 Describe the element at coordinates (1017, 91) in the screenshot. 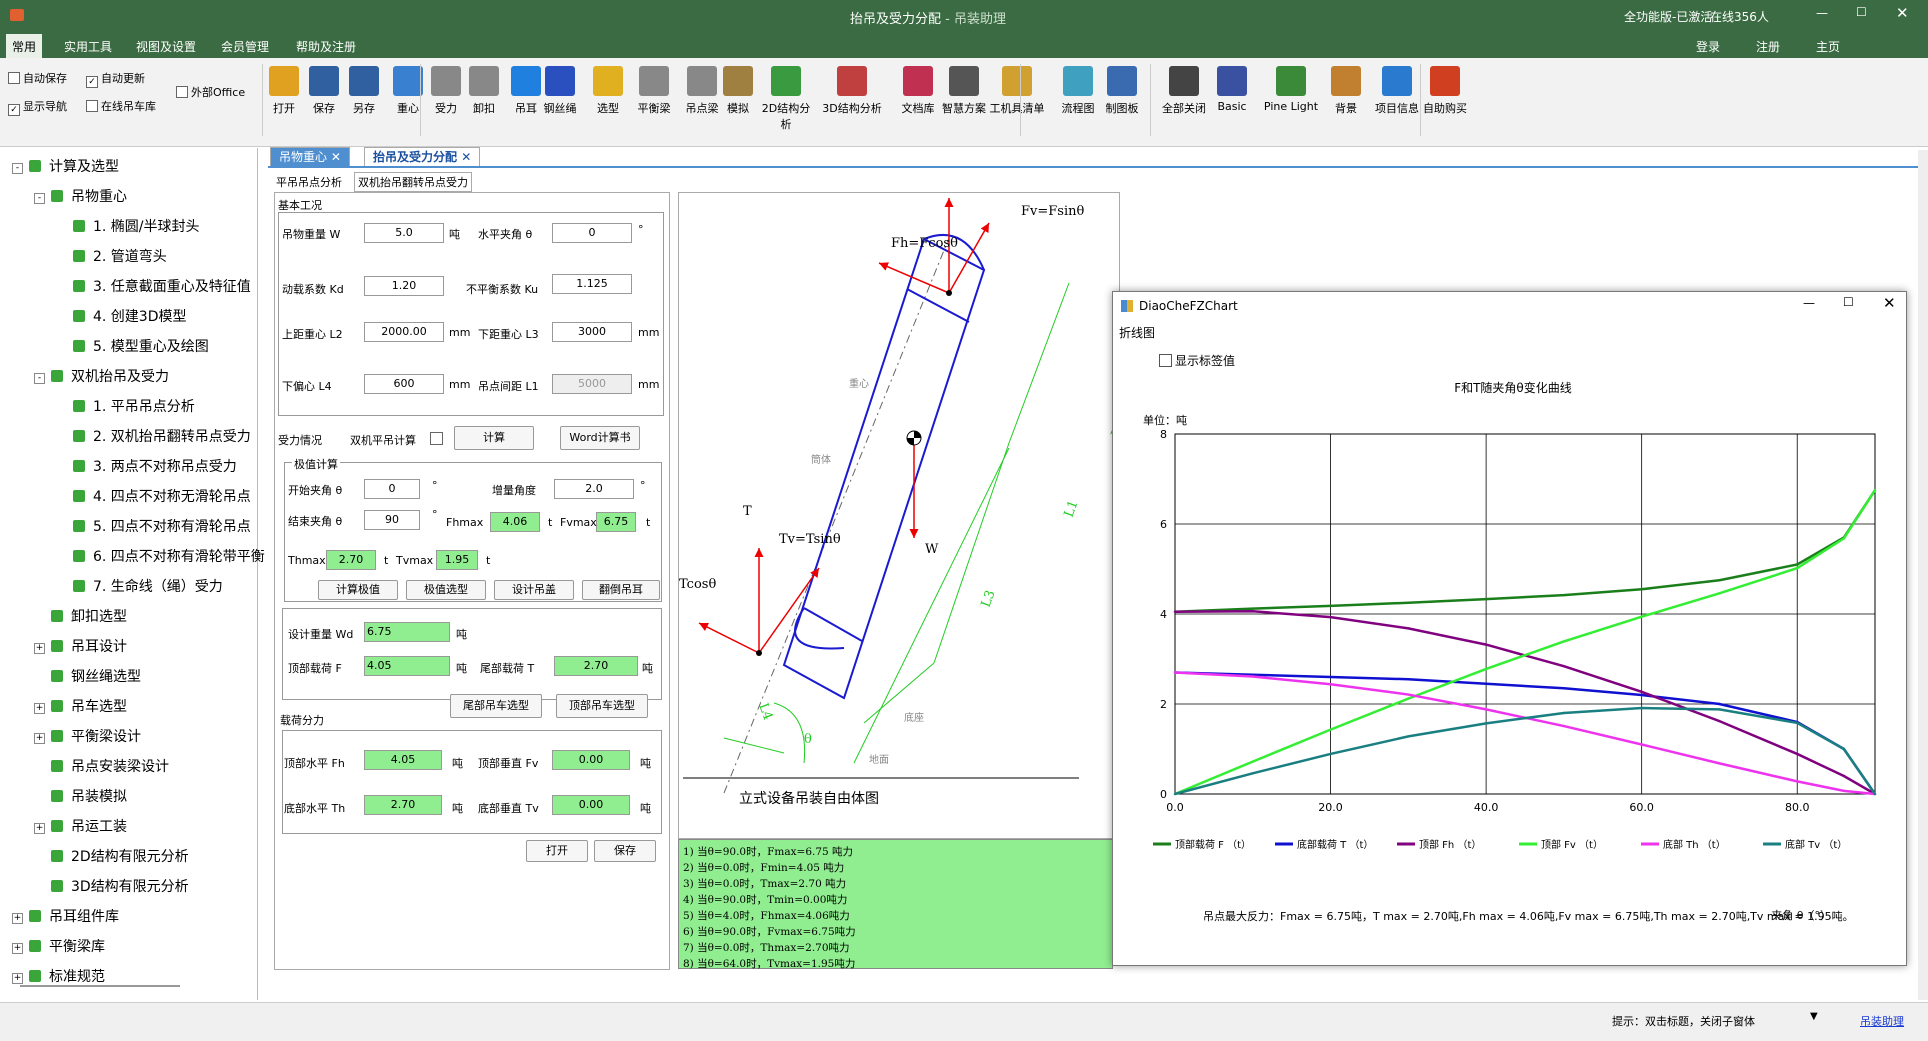

I see `ribbon-button-16: 工机具清单` at that location.